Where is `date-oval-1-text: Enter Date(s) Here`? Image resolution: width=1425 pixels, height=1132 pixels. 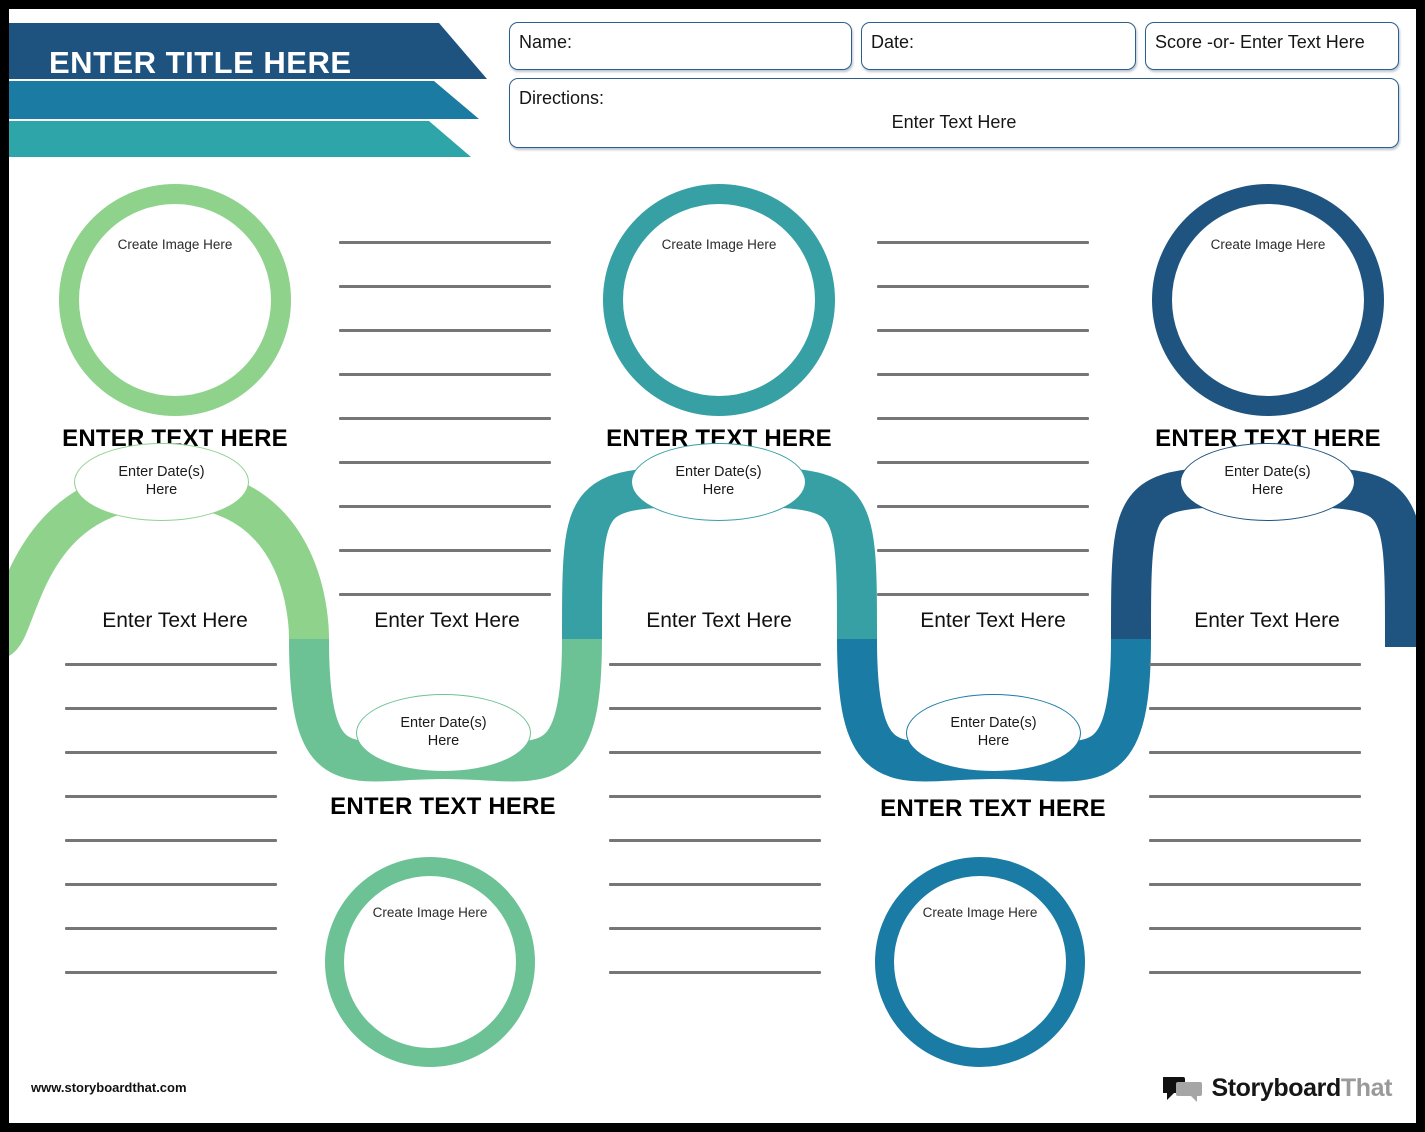 date-oval-1-text: Enter Date(s) Here is located at coordinates (161, 481).